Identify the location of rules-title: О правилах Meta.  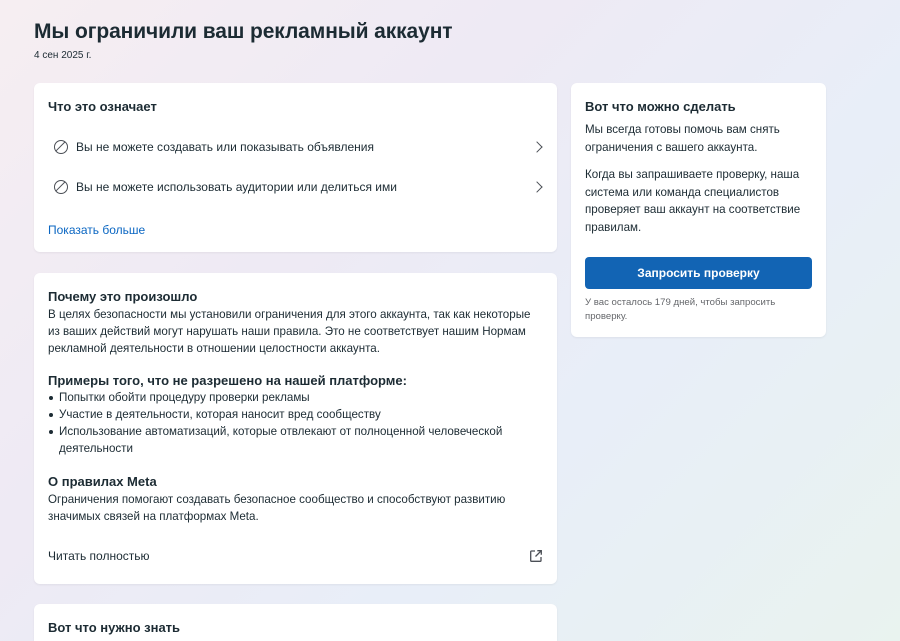
(102, 481).